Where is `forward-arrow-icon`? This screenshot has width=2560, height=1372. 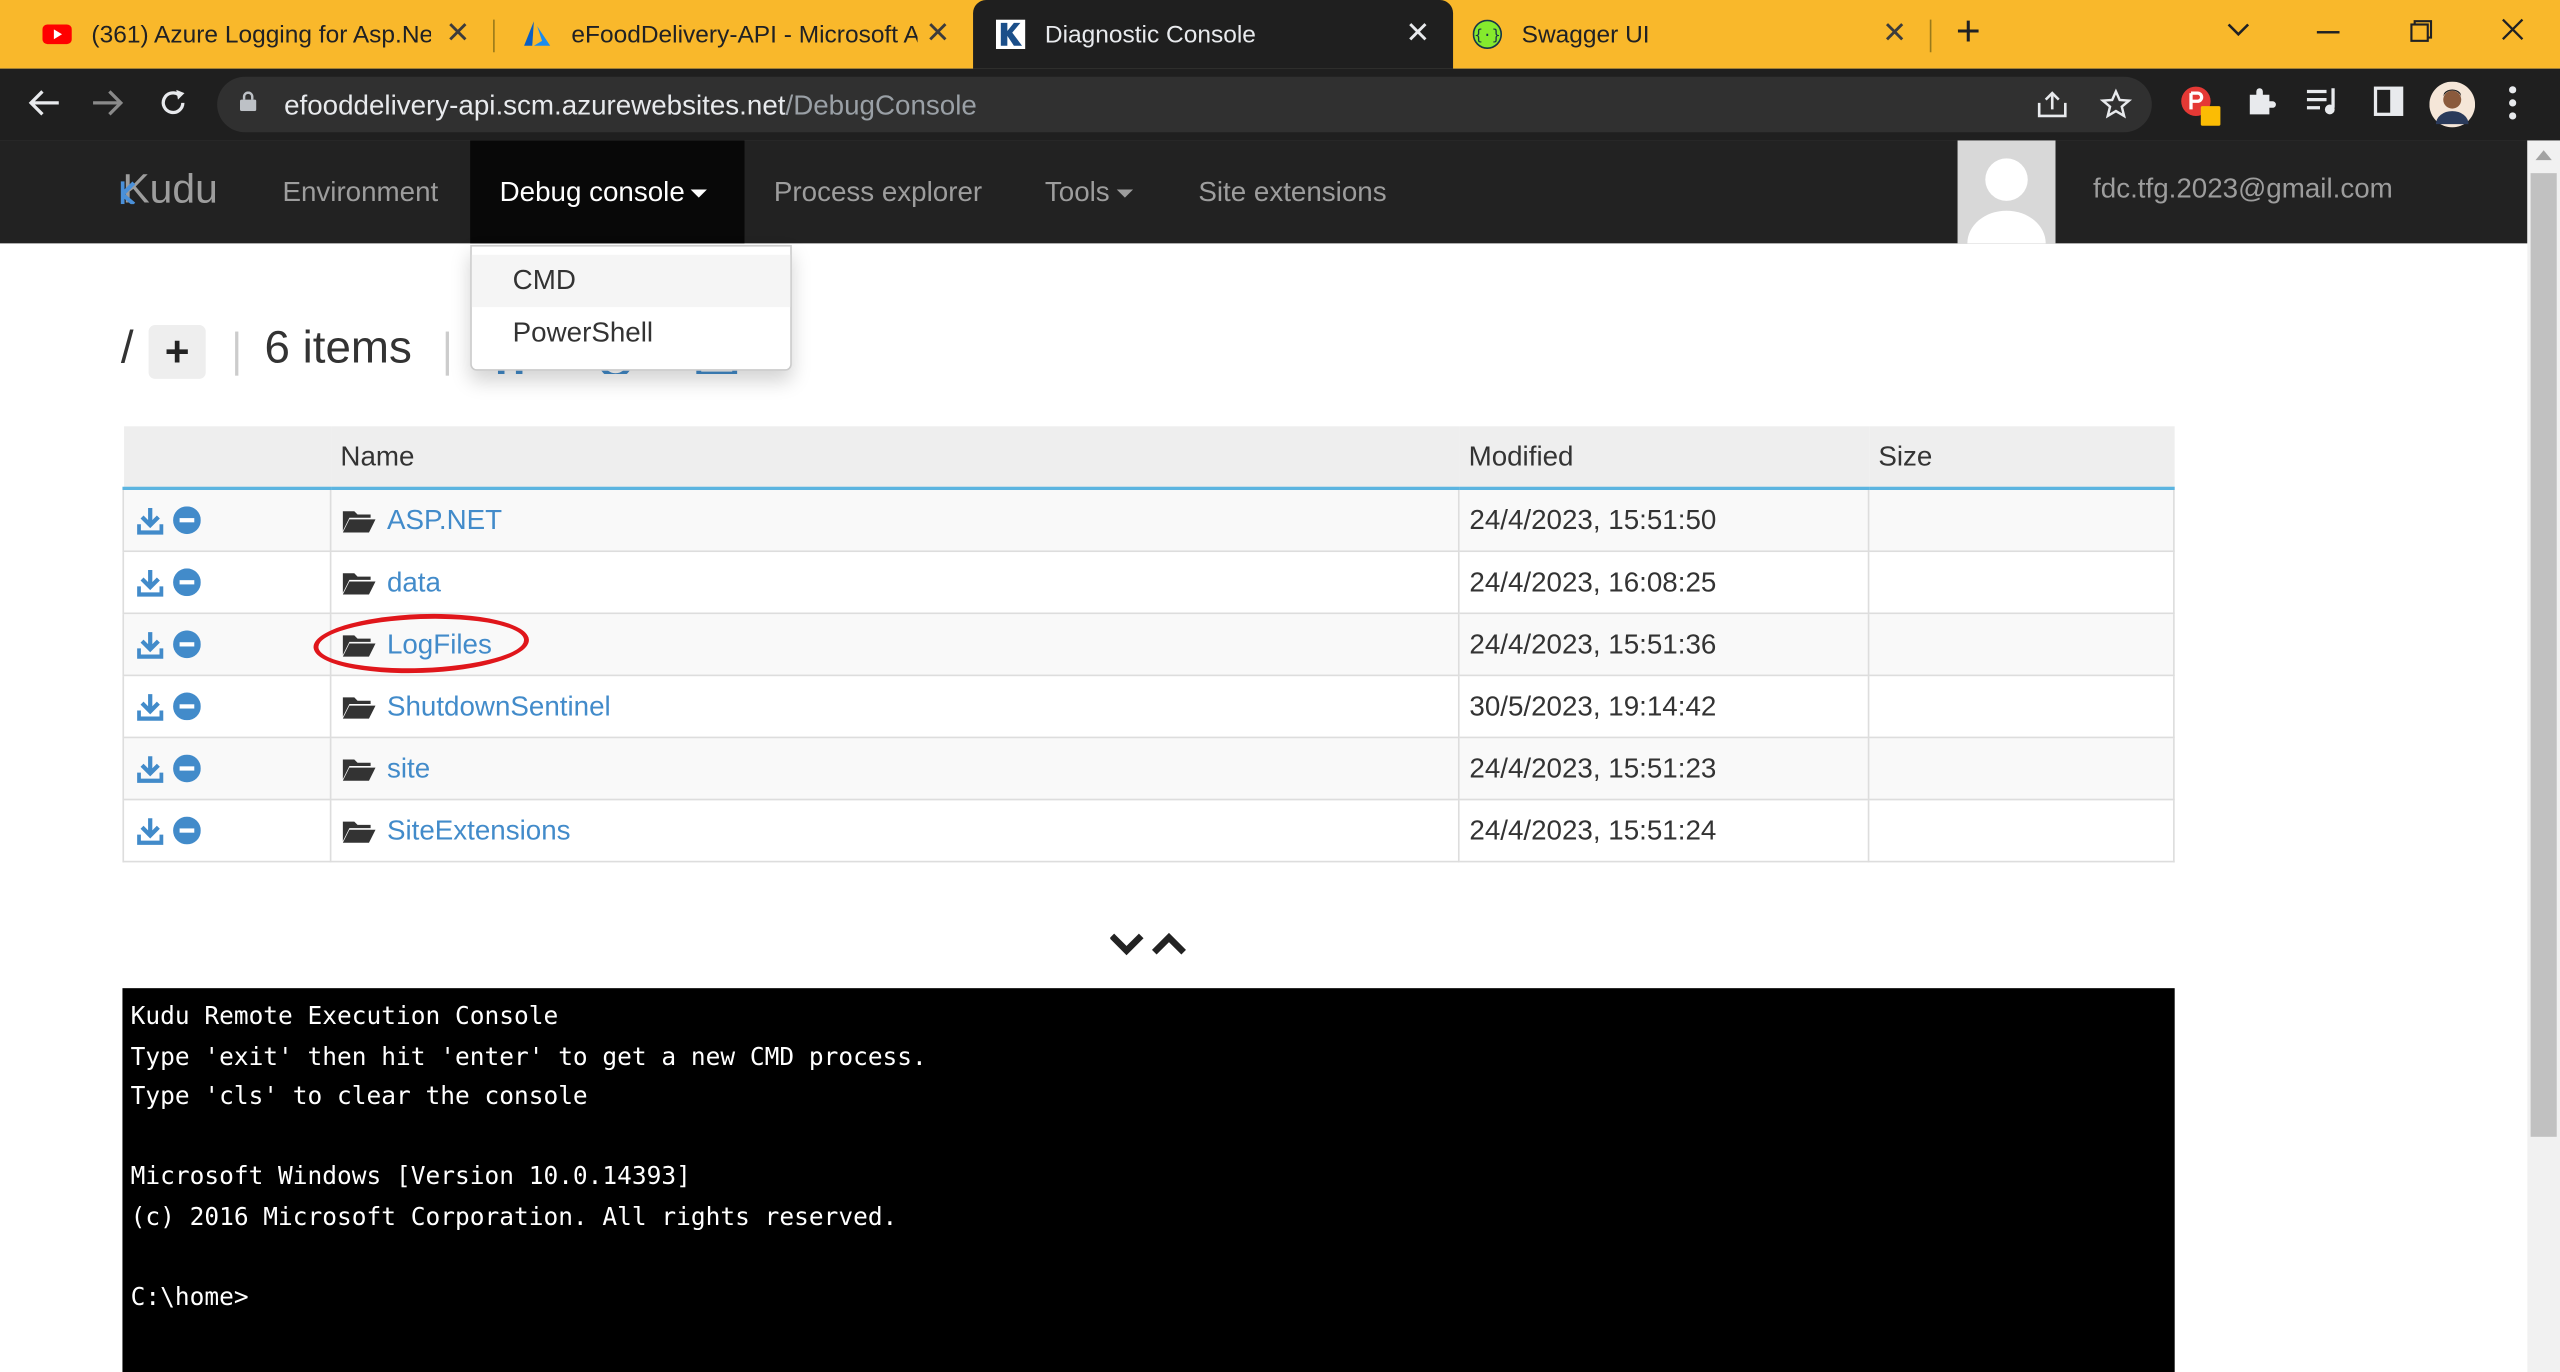
forward-arrow-icon is located at coordinates (107, 102).